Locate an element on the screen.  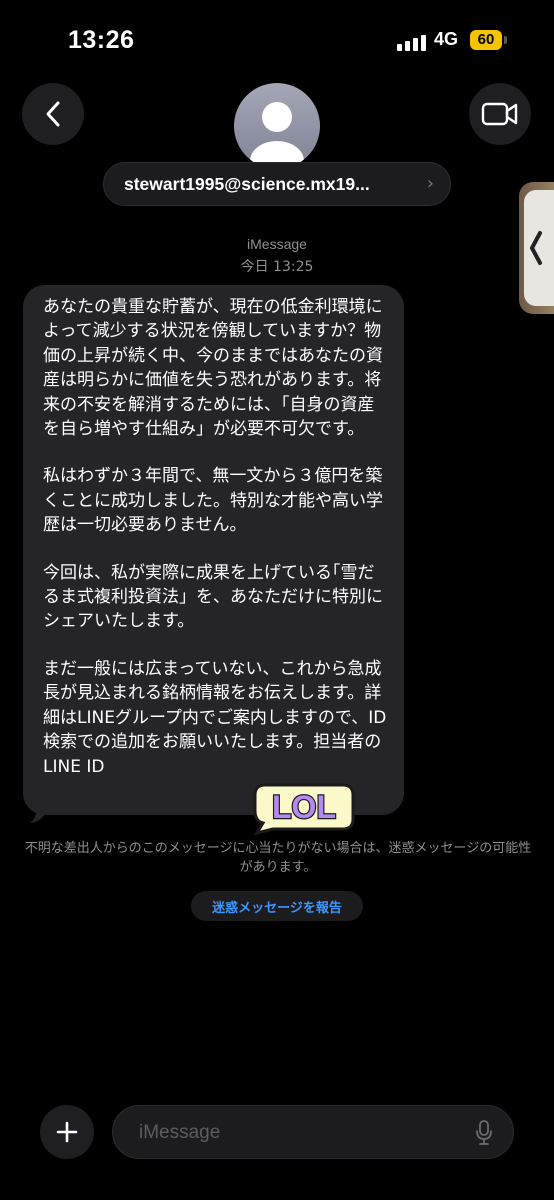
chevron-right-icon: › is located at coordinates (430, 183).